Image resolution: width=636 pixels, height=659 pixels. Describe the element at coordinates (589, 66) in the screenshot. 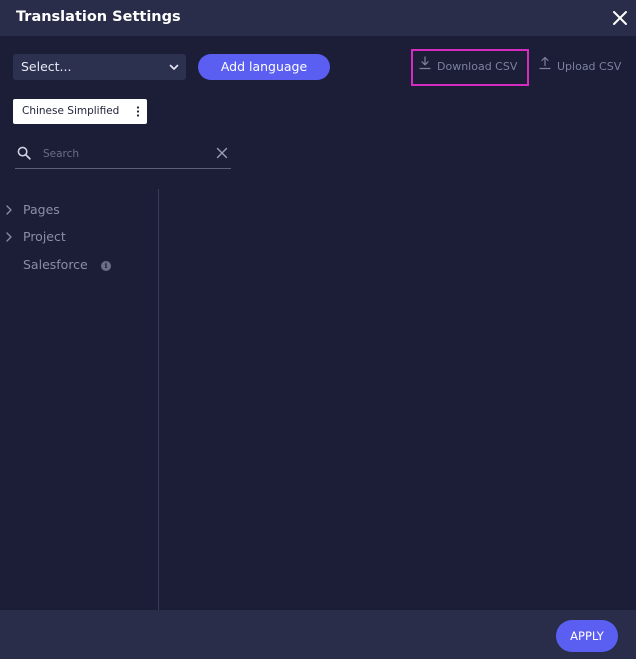

I see `upload-csv-label: Upload CSV` at that location.